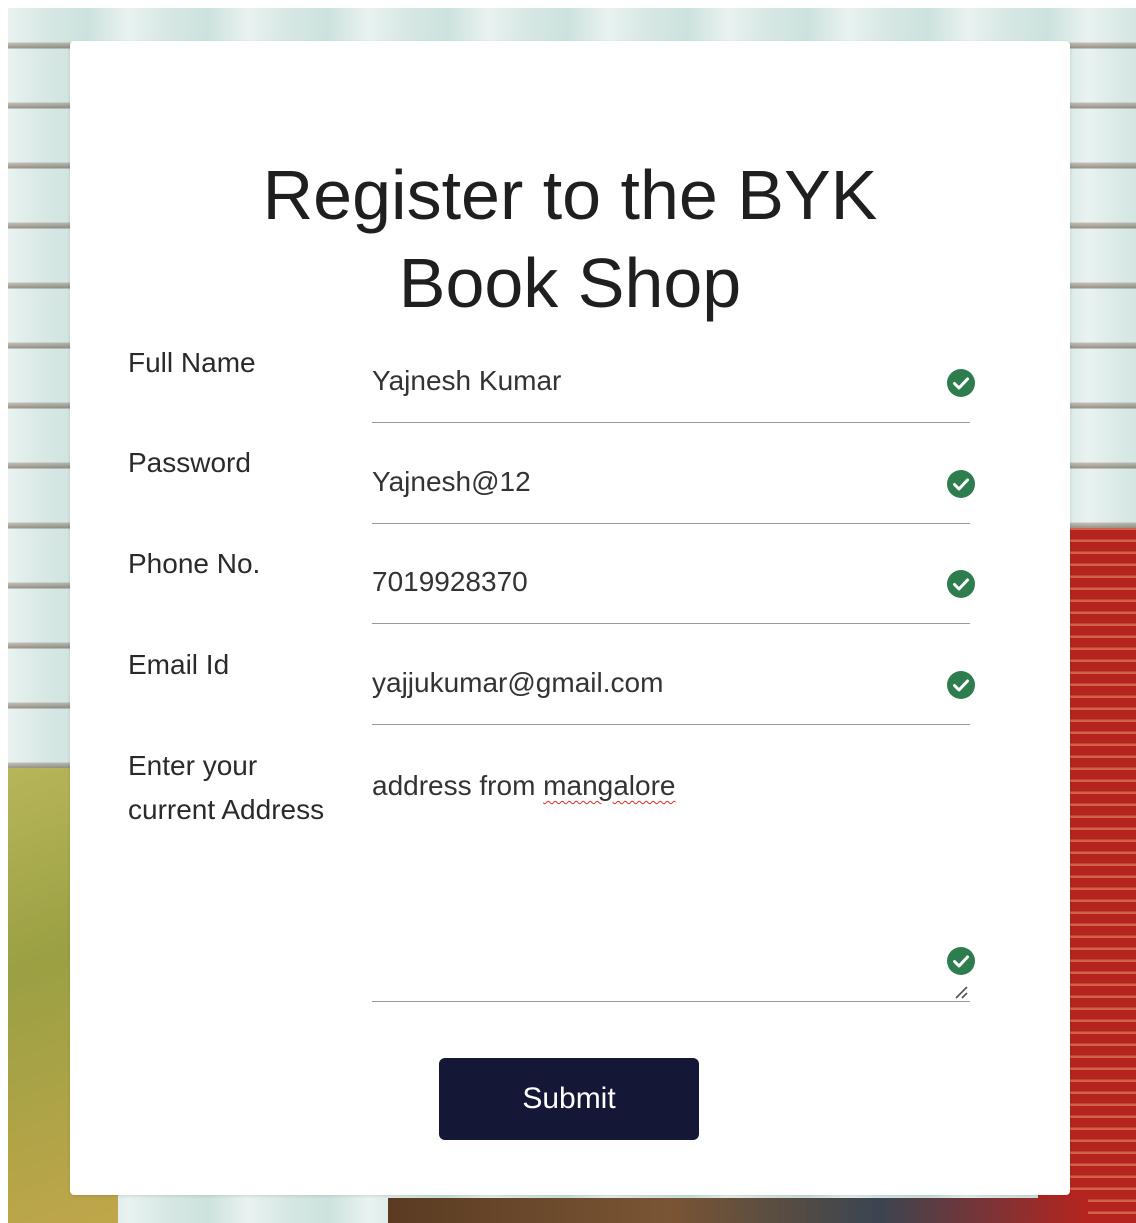 This screenshot has width=1136, height=1223. Describe the element at coordinates (569, 1099) in the screenshot. I see `submit-button: Submit` at that location.